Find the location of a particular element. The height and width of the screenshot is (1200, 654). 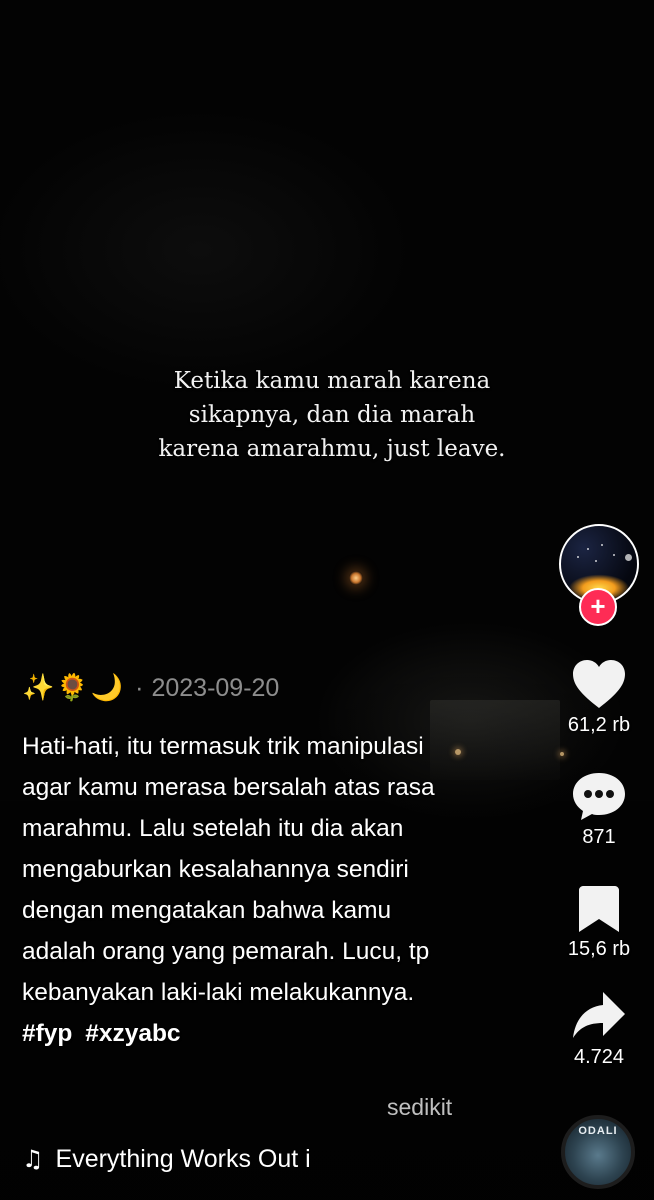

heart-icon is located at coordinates (599, 684).